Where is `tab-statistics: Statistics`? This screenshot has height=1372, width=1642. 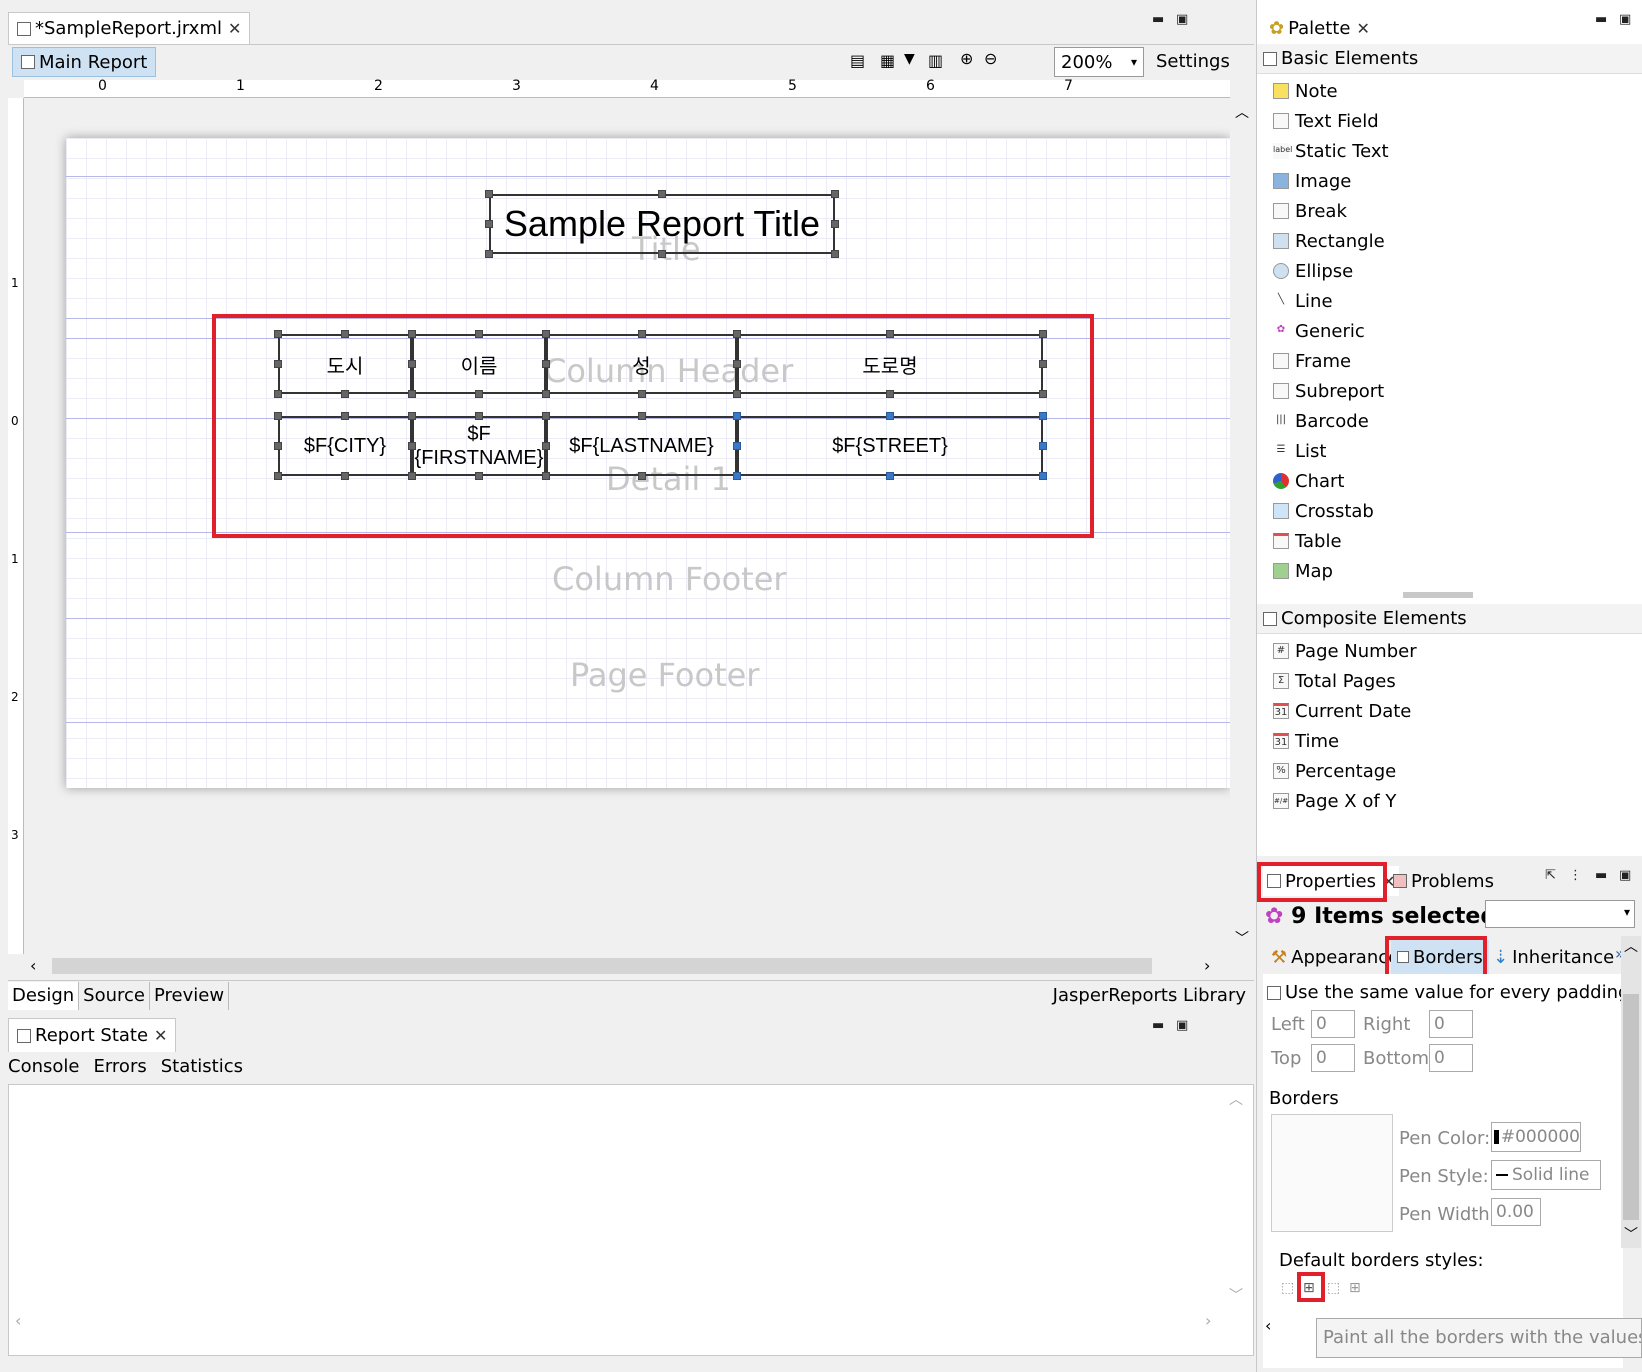
tab-statistics: Statistics is located at coordinates (202, 1066).